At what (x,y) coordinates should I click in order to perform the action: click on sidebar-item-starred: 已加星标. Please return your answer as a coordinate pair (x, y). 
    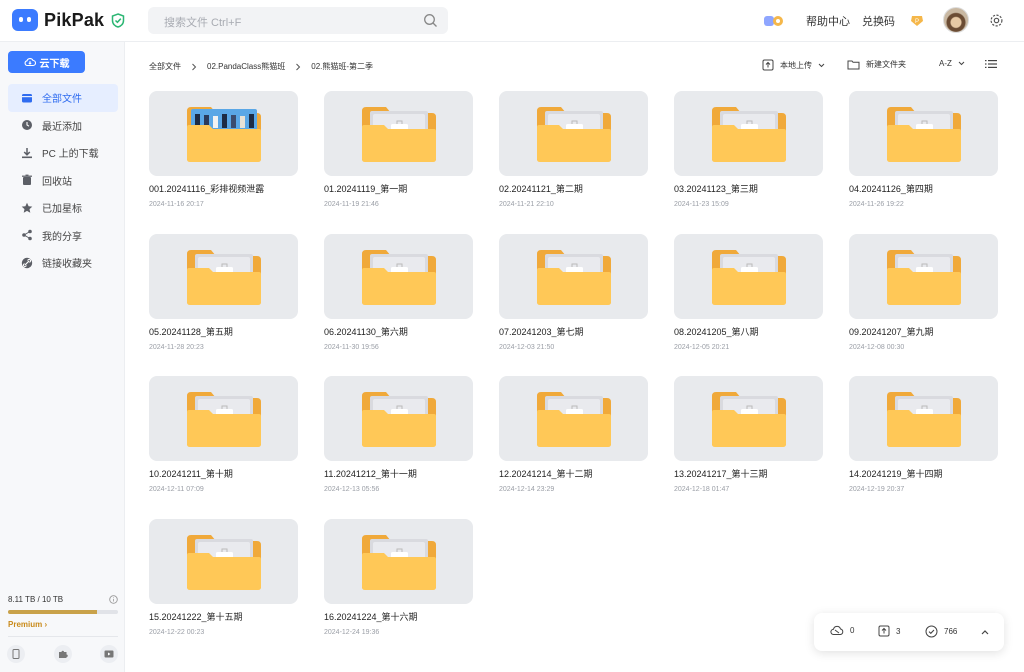
    Looking at the image, I should click on (63, 208).